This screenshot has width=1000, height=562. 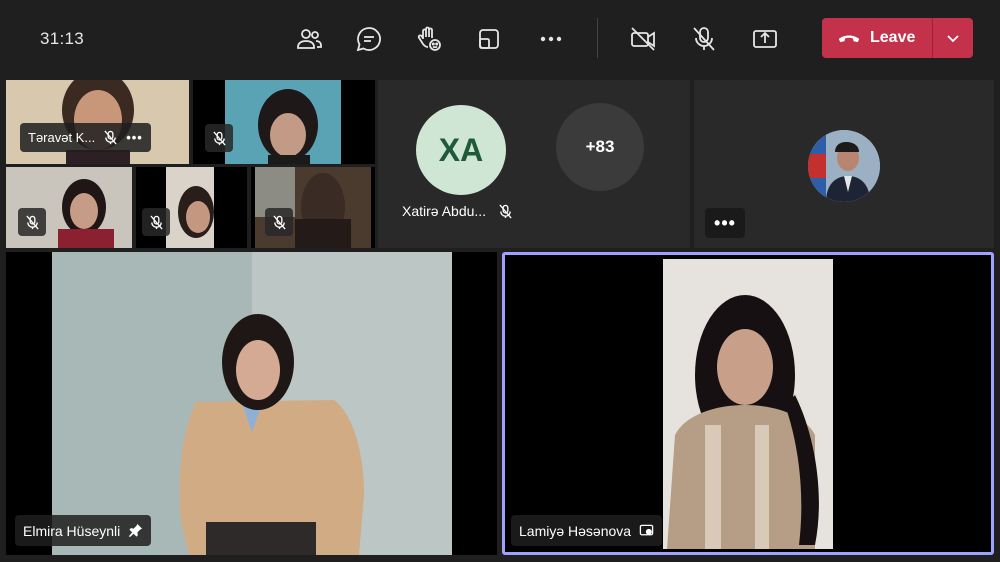 I want to click on avatar-initials: XA, so click(x=461, y=149).